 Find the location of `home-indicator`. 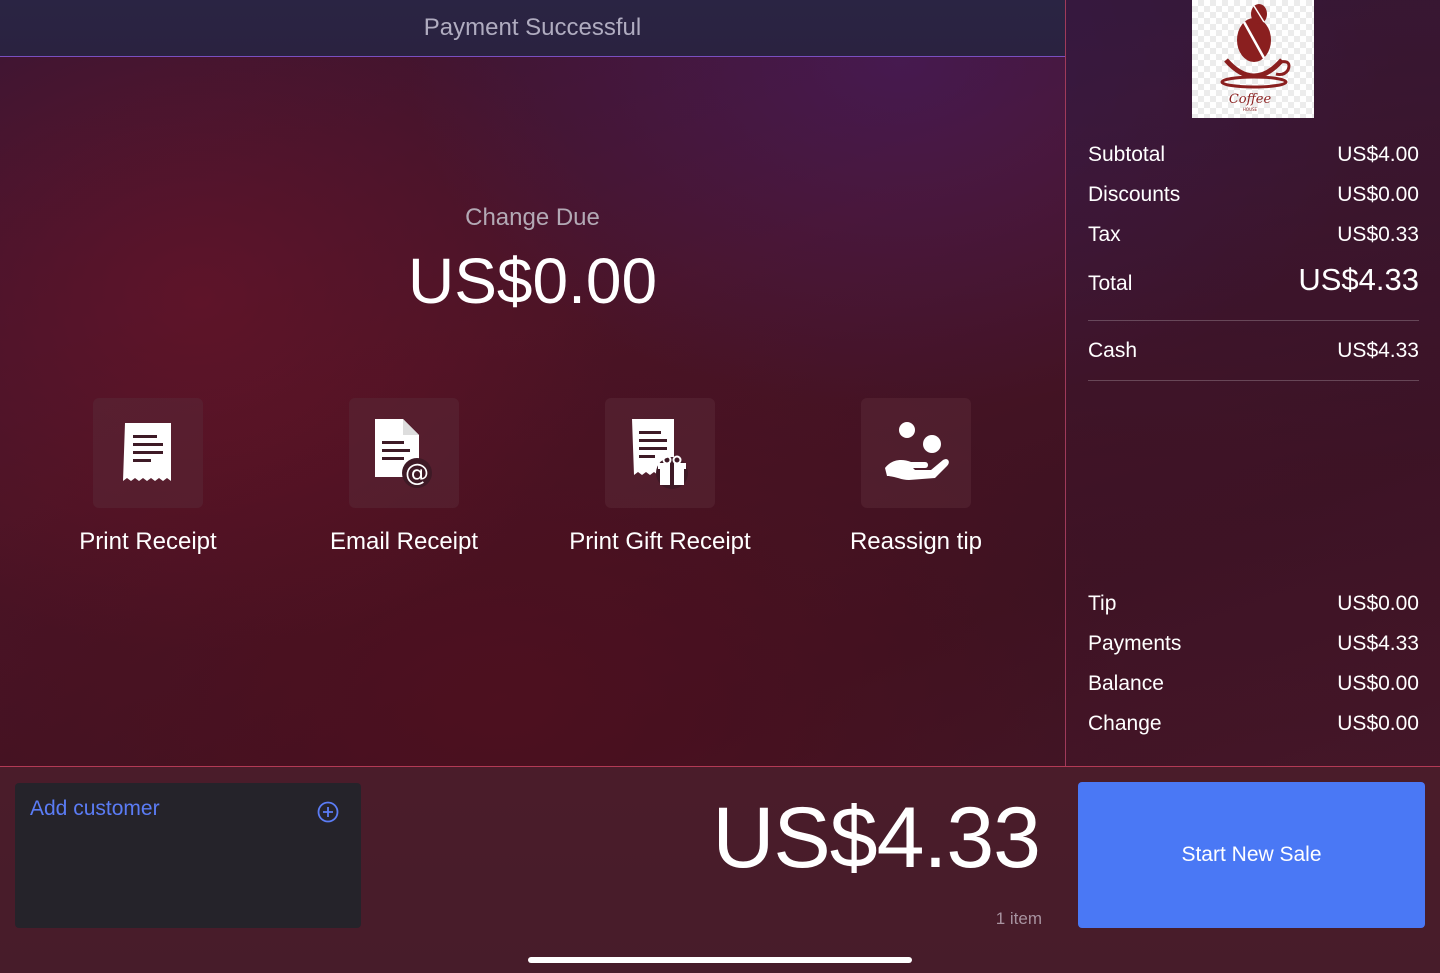

home-indicator is located at coordinates (720, 960).